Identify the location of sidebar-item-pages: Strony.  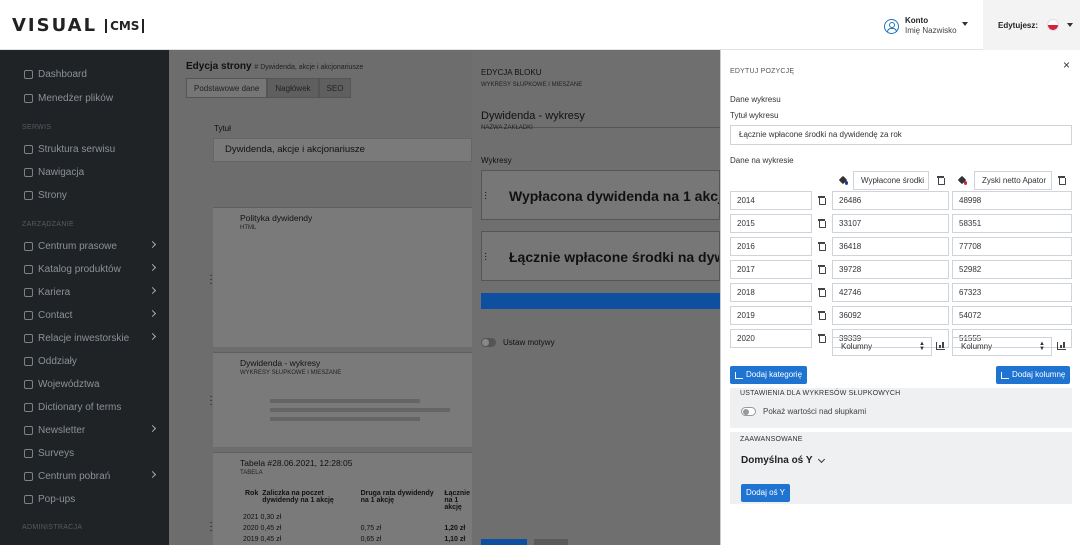
(94, 195).